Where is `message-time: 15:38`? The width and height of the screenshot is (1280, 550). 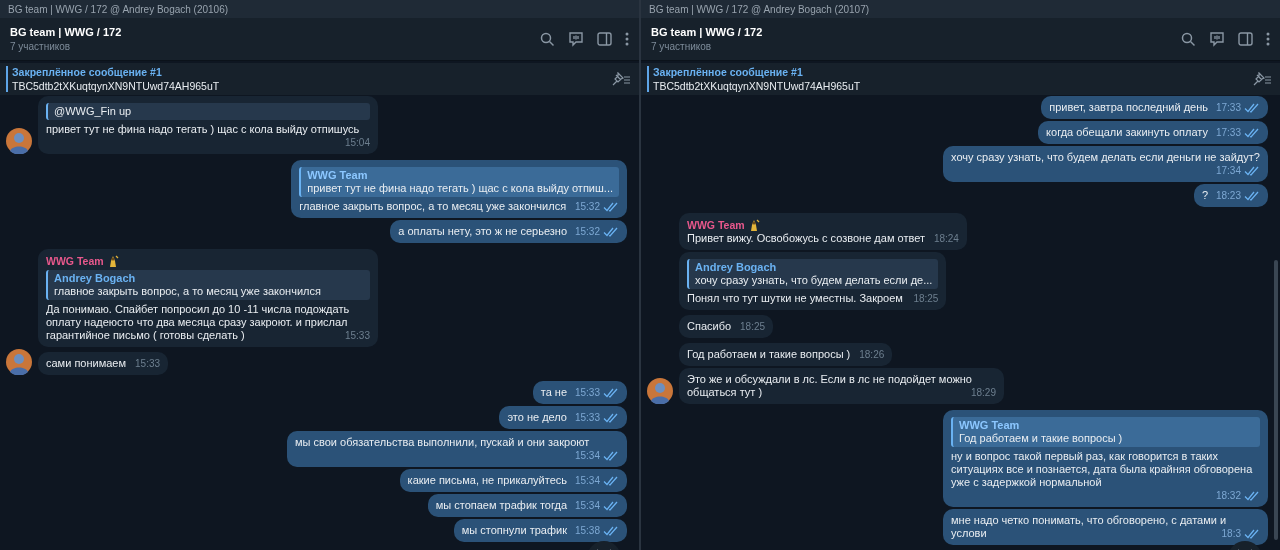
message-time: 15:38 is located at coordinates (587, 530).